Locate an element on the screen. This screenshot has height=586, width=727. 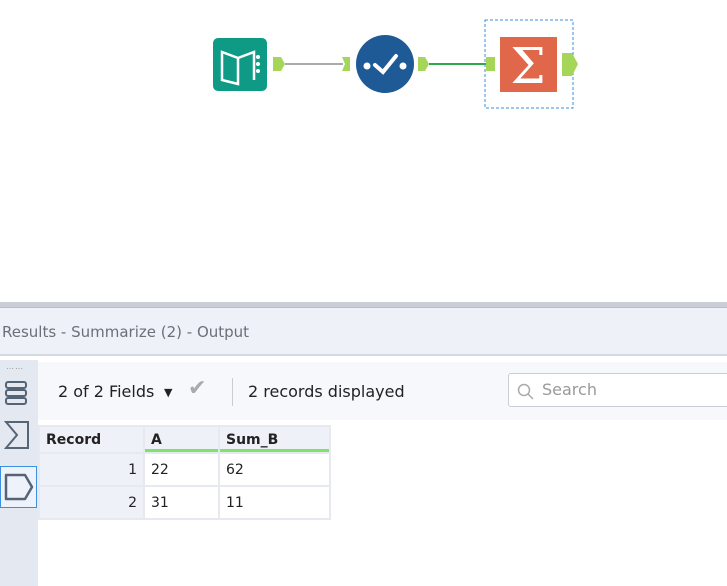
results-title: Results - Summarize (2) - Output is located at coordinates (126, 332).